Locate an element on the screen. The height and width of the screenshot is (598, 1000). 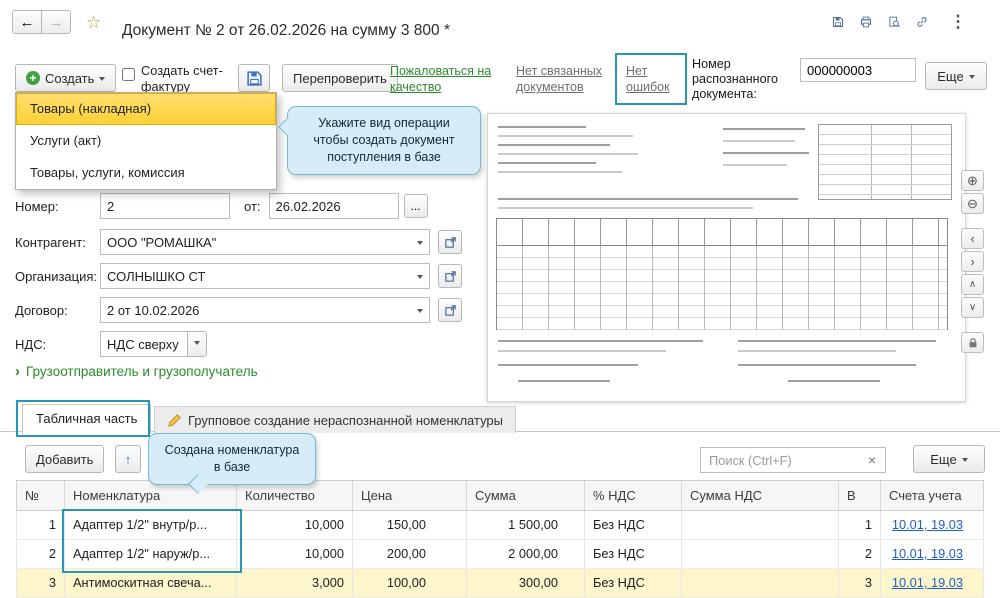
add-row-button: Добавить is located at coordinates (65, 459).